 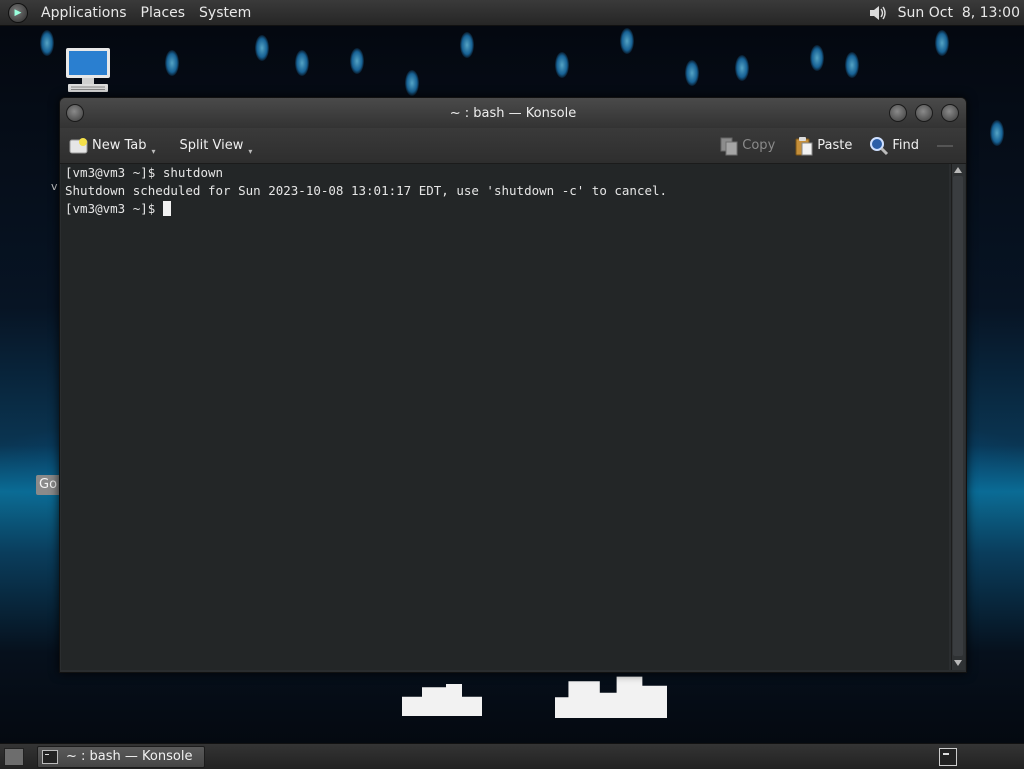 I want to click on toolbar-menu-button, so click(x=945, y=145).